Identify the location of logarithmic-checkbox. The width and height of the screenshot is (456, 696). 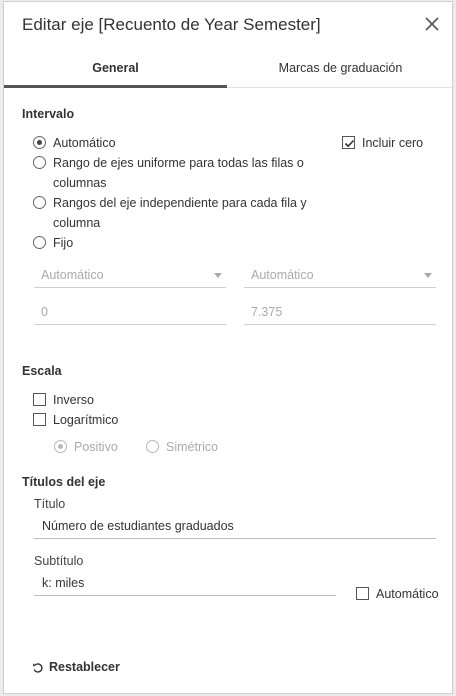
(39, 419).